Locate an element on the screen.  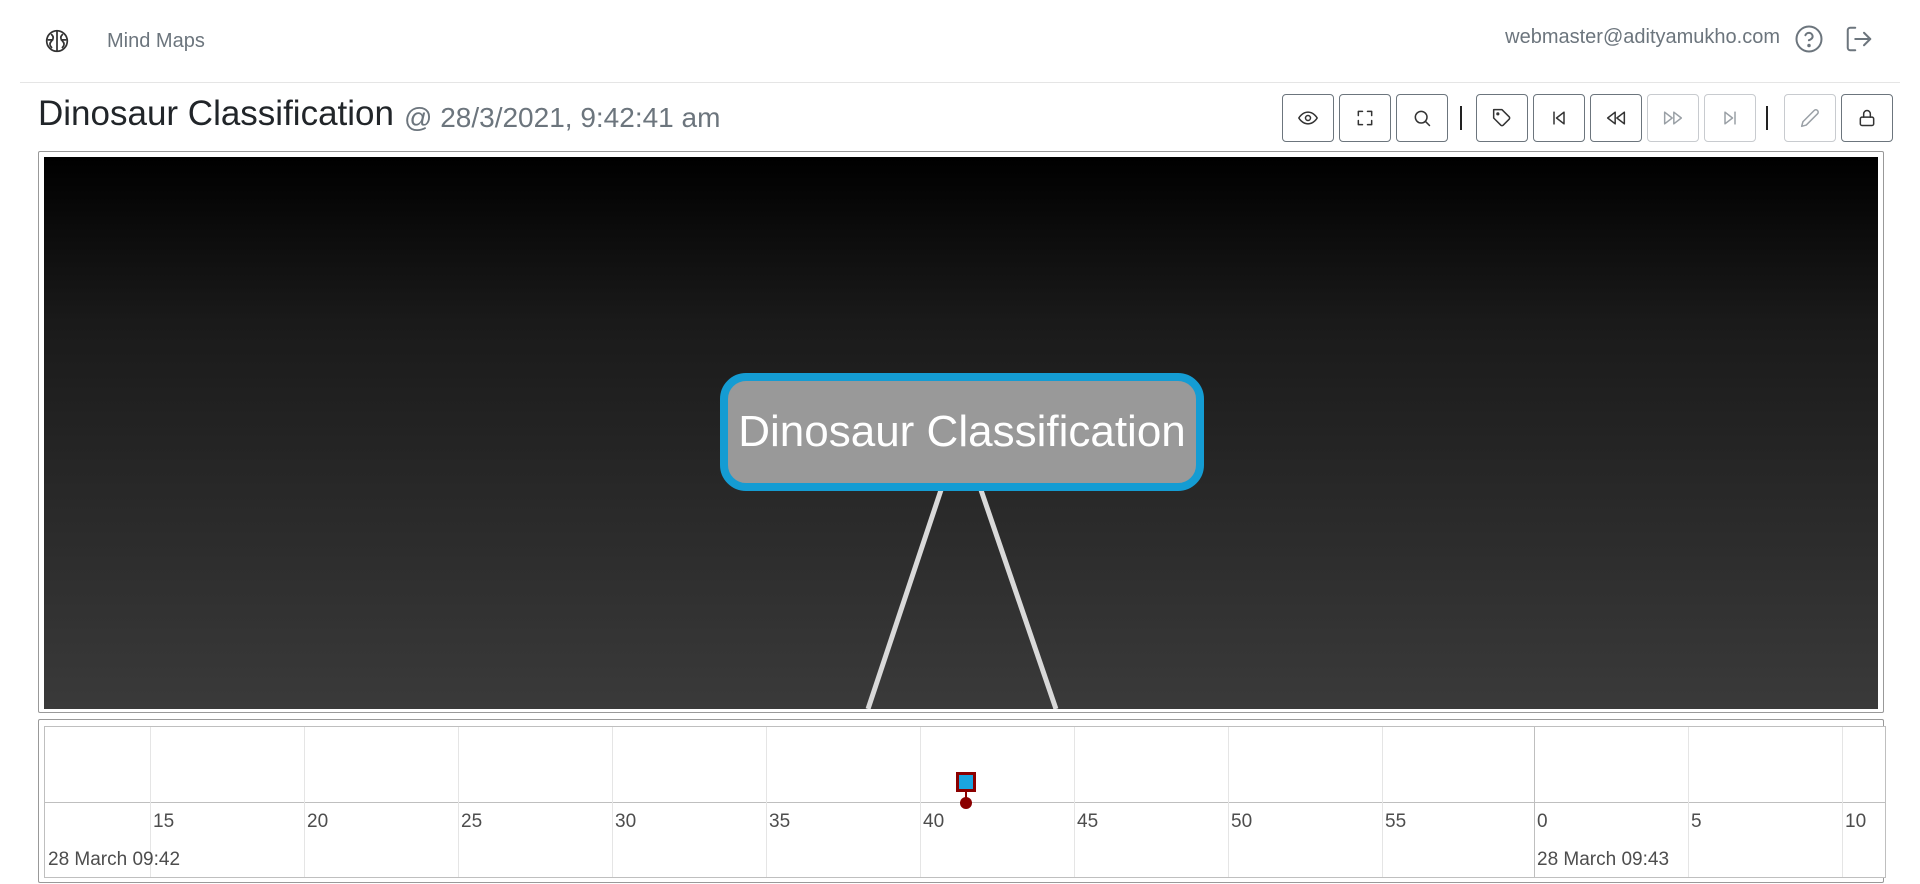
help-circle-icon is located at coordinates (1809, 39).